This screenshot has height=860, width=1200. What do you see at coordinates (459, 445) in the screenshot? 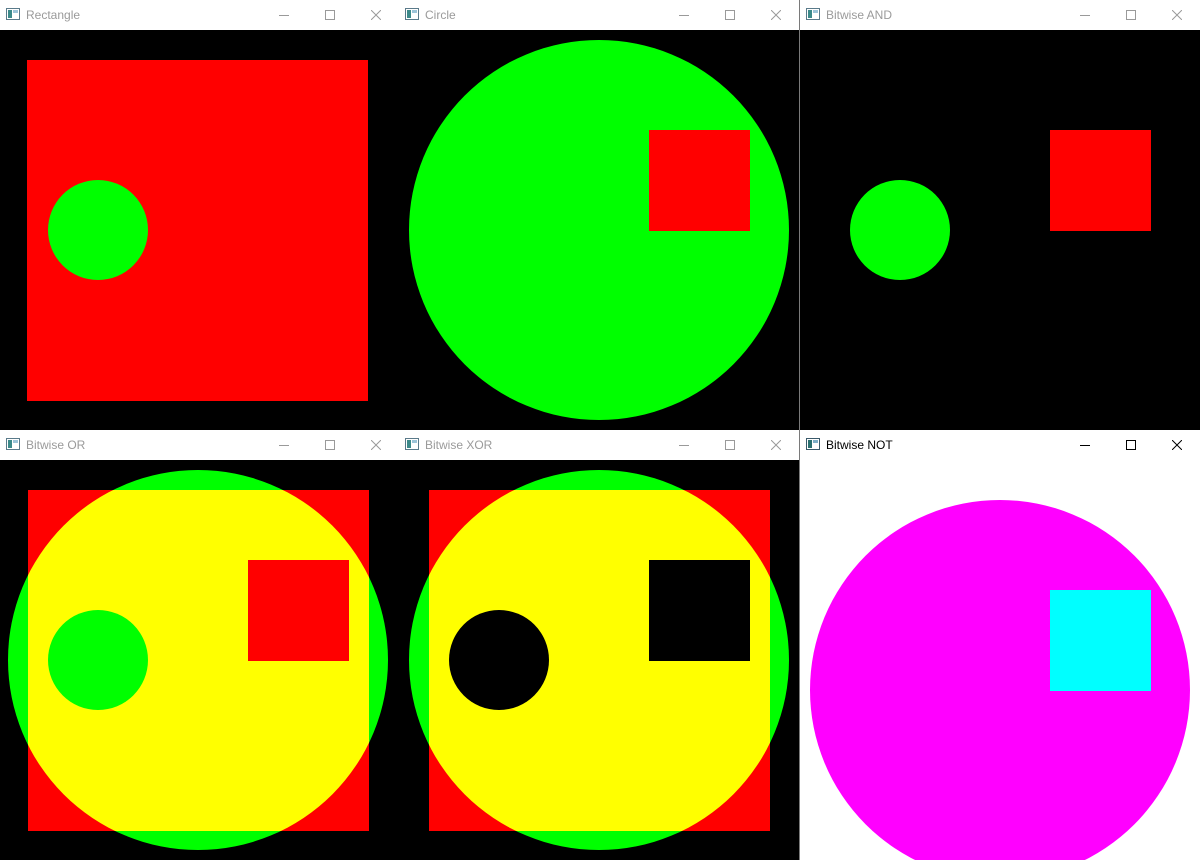
I see `window-title: Bitwise XOR` at bounding box center [459, 445].